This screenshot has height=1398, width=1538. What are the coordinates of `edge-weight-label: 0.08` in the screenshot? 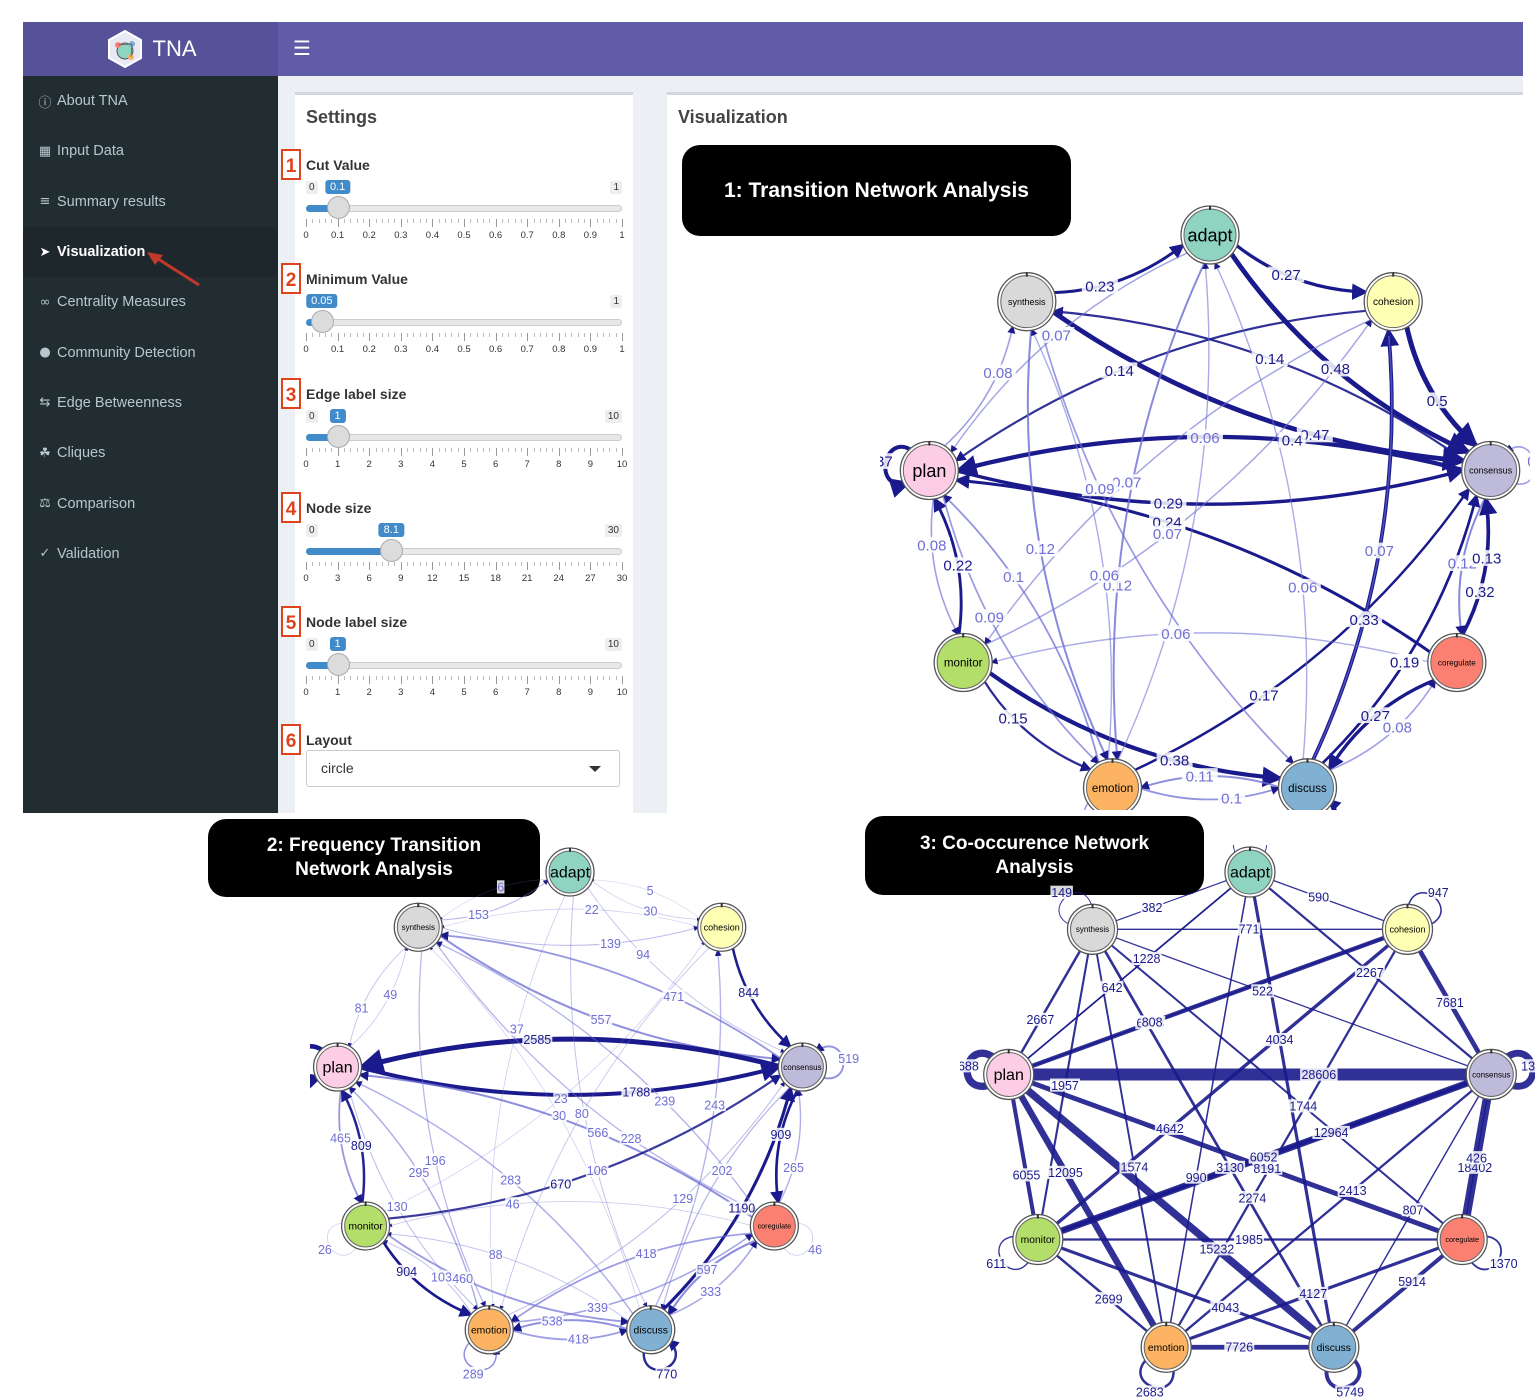 It's located at (997, 373).